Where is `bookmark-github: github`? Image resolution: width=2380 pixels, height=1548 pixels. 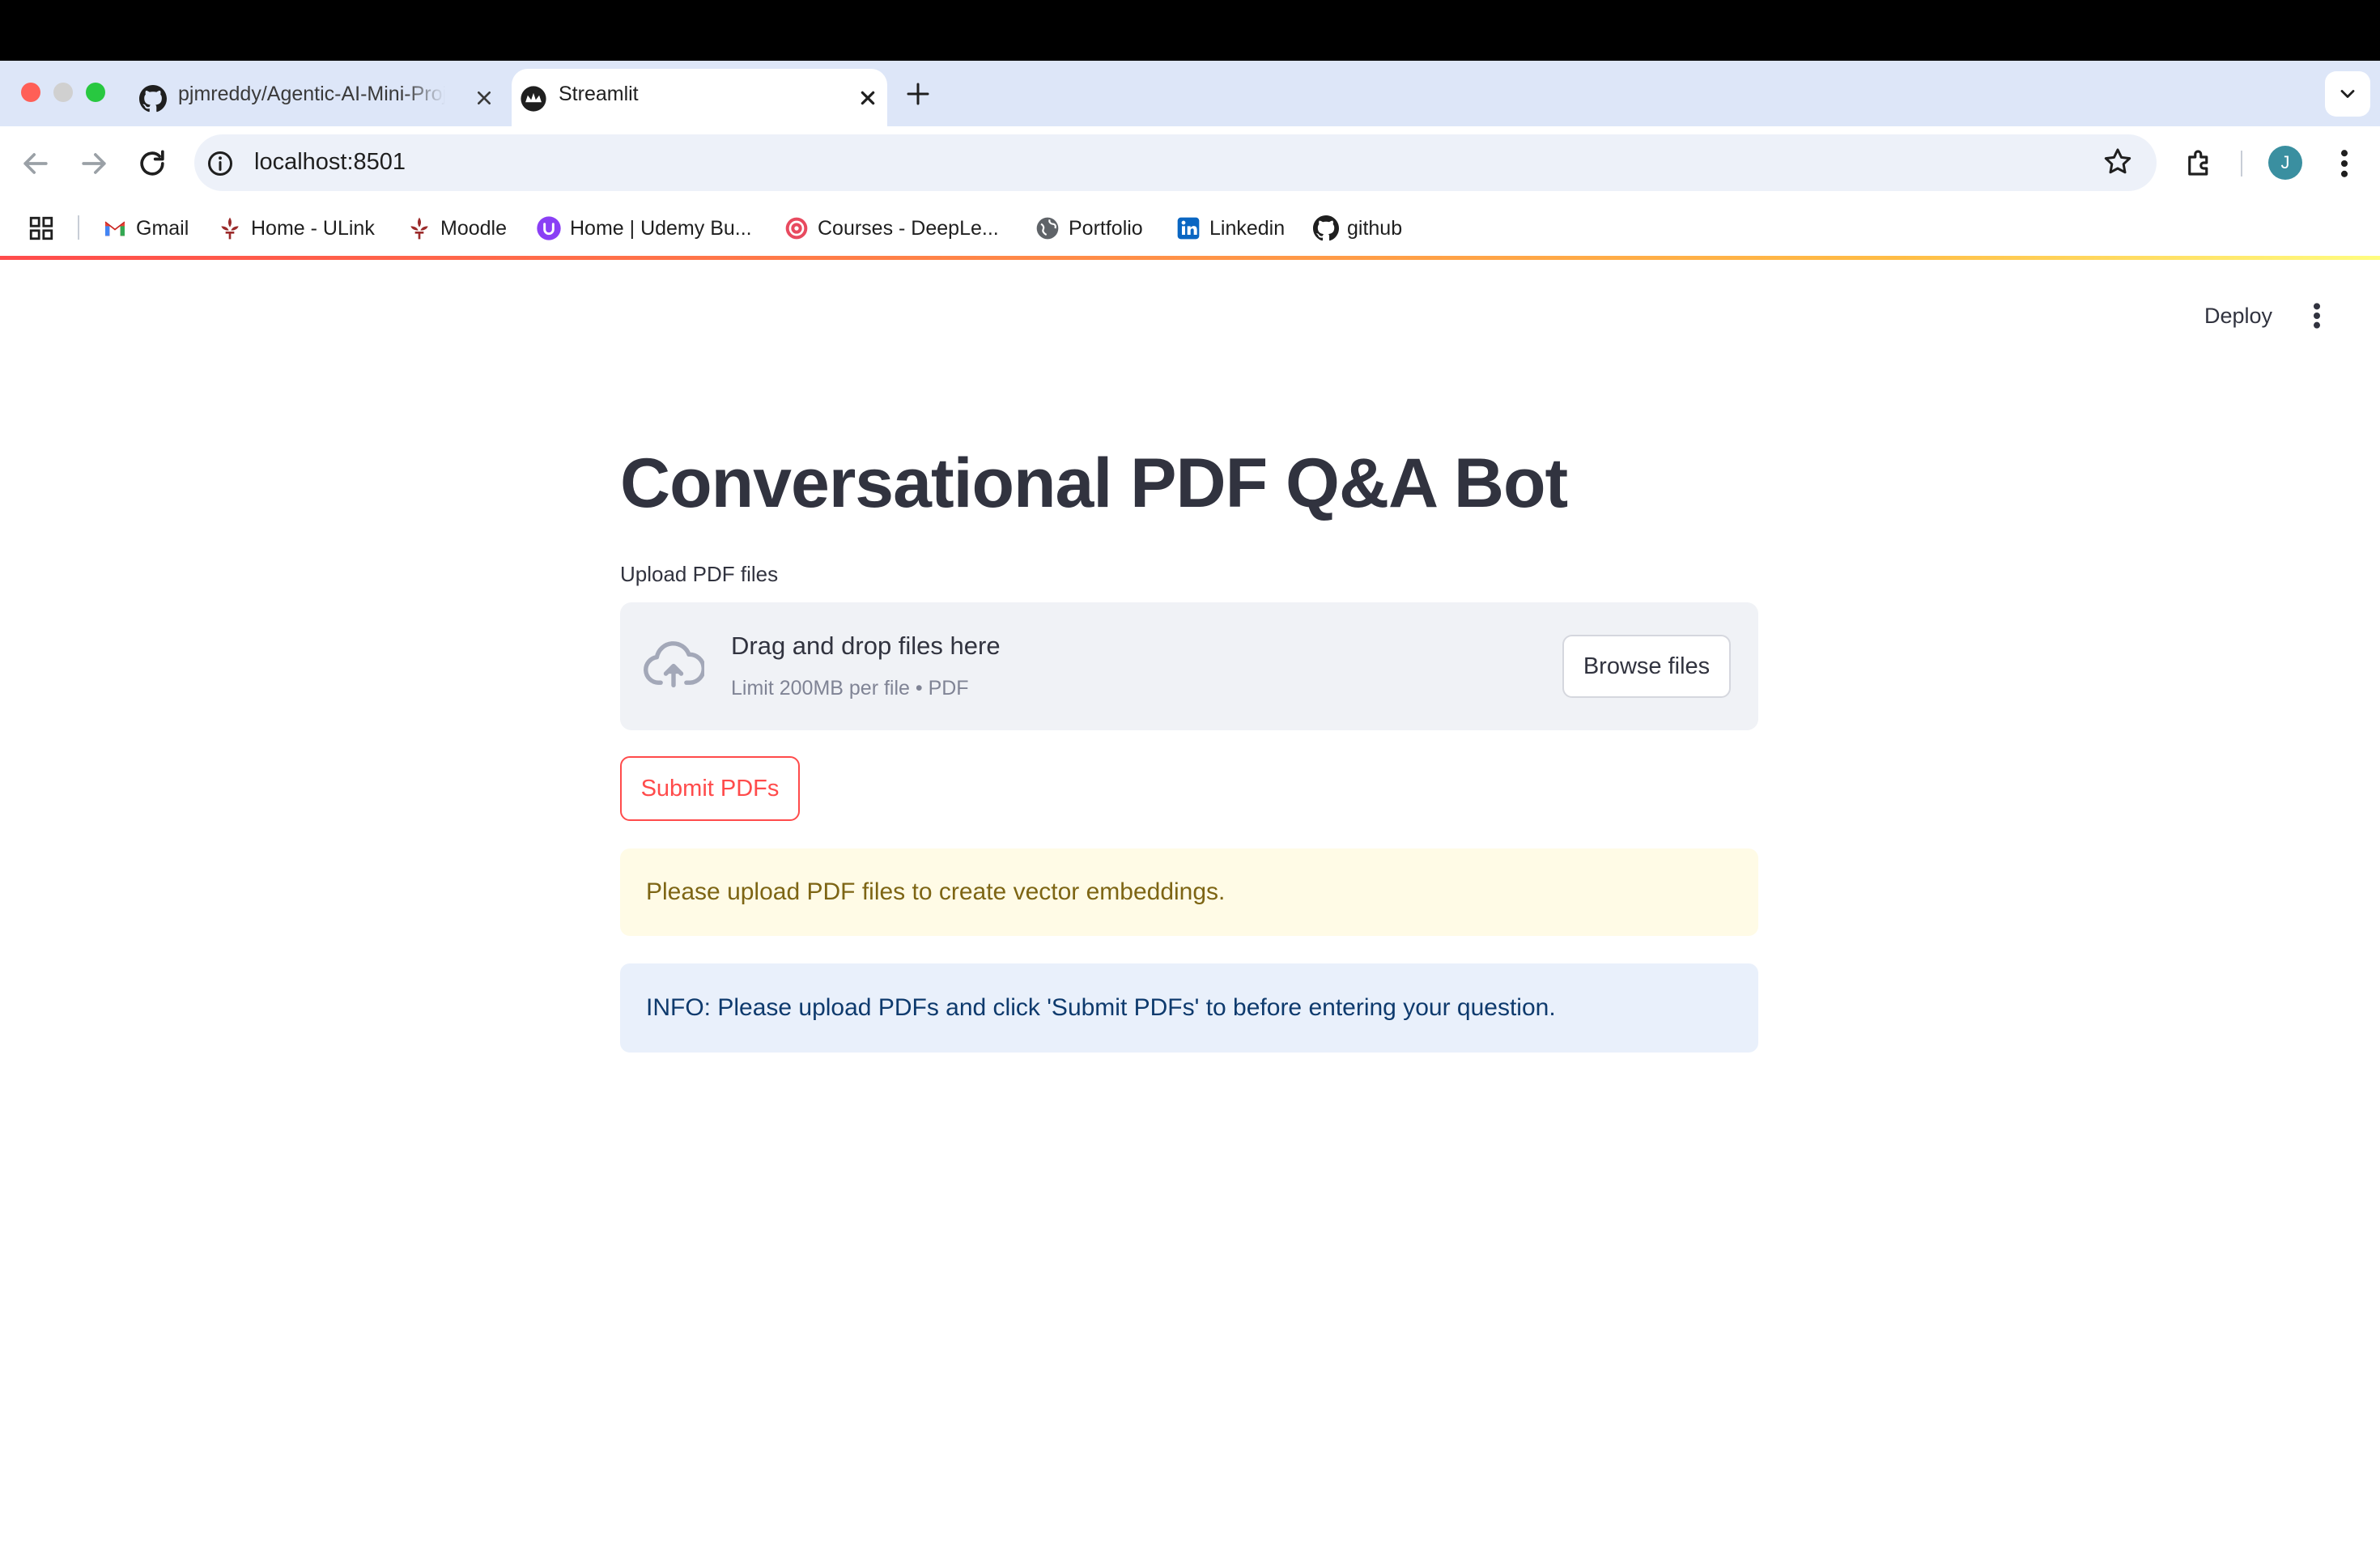 bookmark-github: github is located at coordinates (1357, 228).